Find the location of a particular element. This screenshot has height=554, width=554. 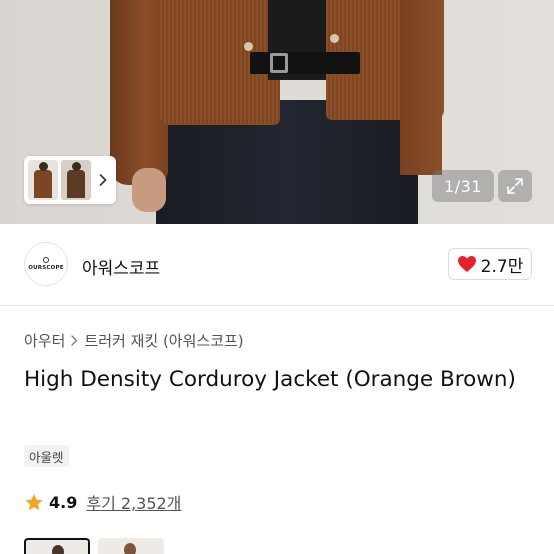

rating-row: 4.9 후기 2,352개 is located at coordinates (102, 502).